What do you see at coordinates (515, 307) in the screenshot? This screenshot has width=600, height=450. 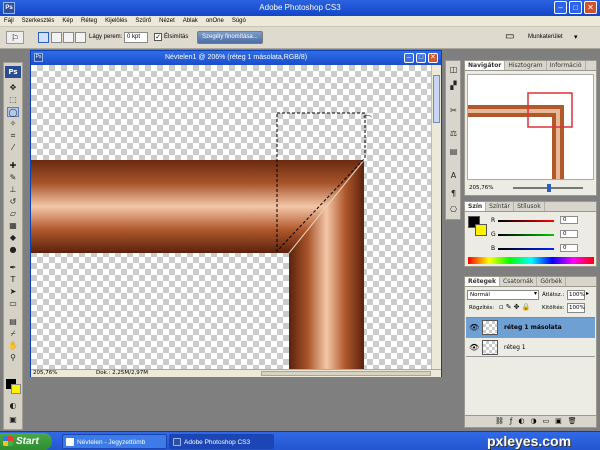 I see `lock-icons: ▫✎✥🔒` at bounding box center [515, 307].